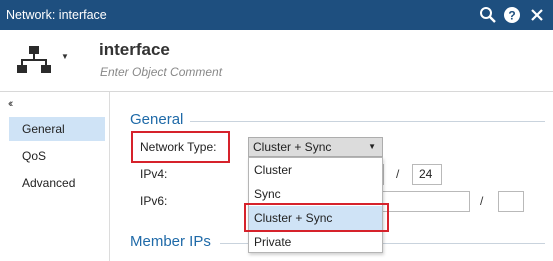  Describe the element at coordinates (57, 156) in the screenshot. I see `sidebar-item-qos: QoS` at that location.